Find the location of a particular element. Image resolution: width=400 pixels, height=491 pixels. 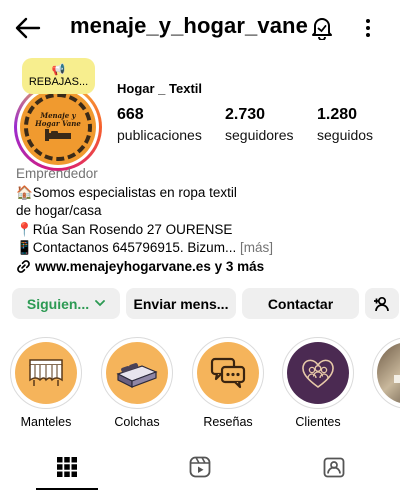

grid-icon is located at coordinates (67, 467).